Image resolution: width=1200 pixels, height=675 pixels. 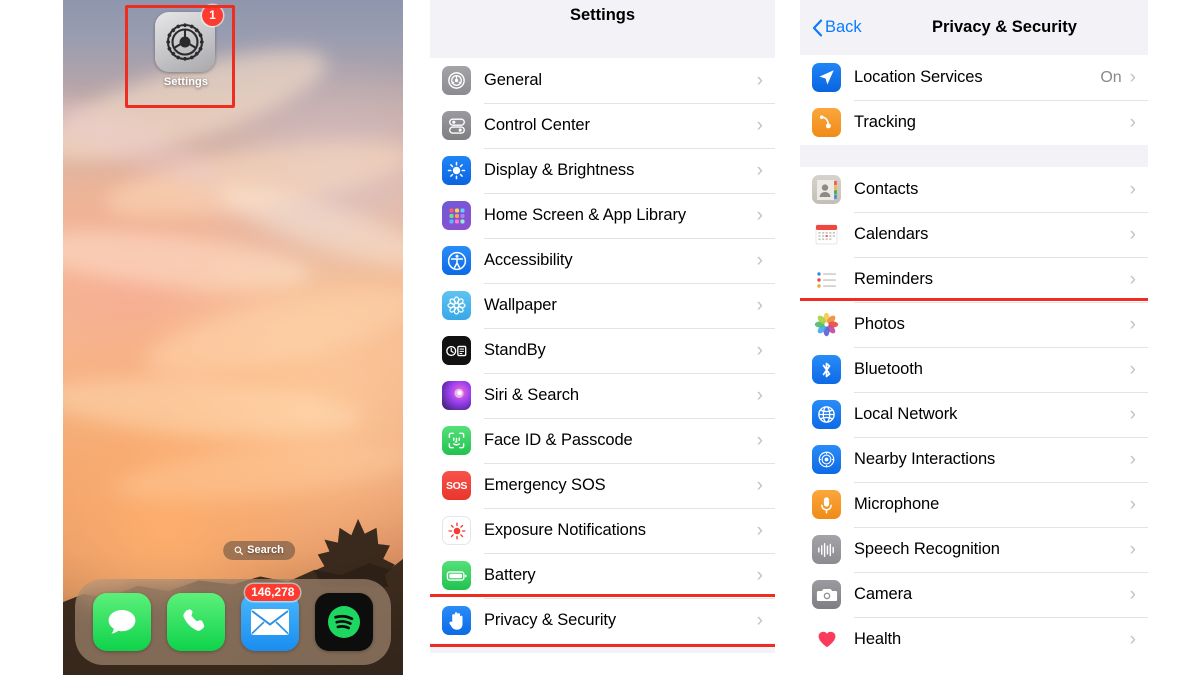 I want to click on app-icon-settings: 1 Settings, so click(x=189, y=46).